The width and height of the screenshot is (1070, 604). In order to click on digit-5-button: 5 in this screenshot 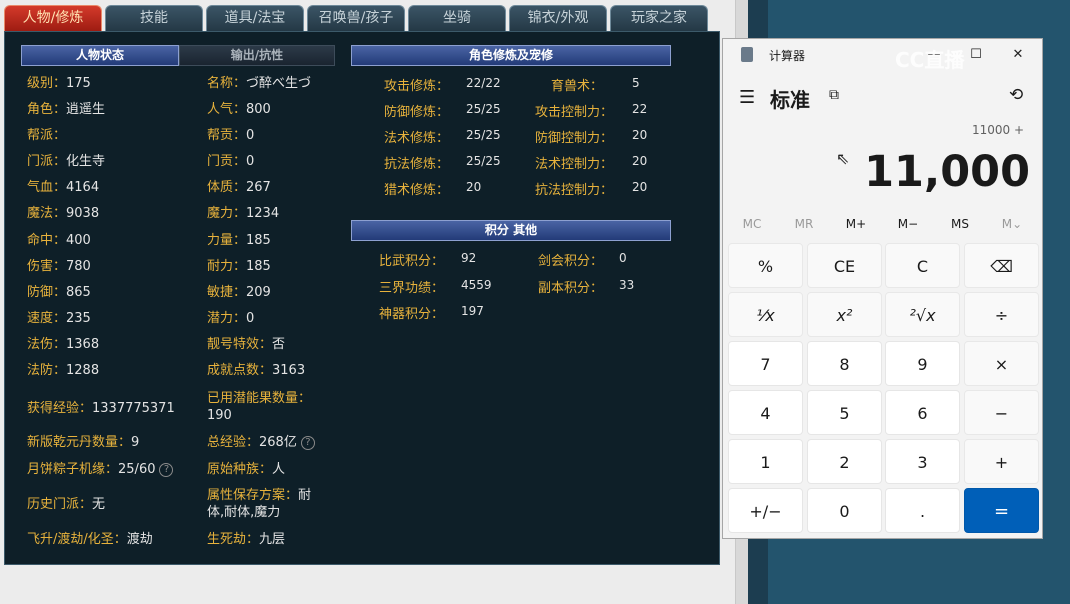, I will do `click(844, 412)`.